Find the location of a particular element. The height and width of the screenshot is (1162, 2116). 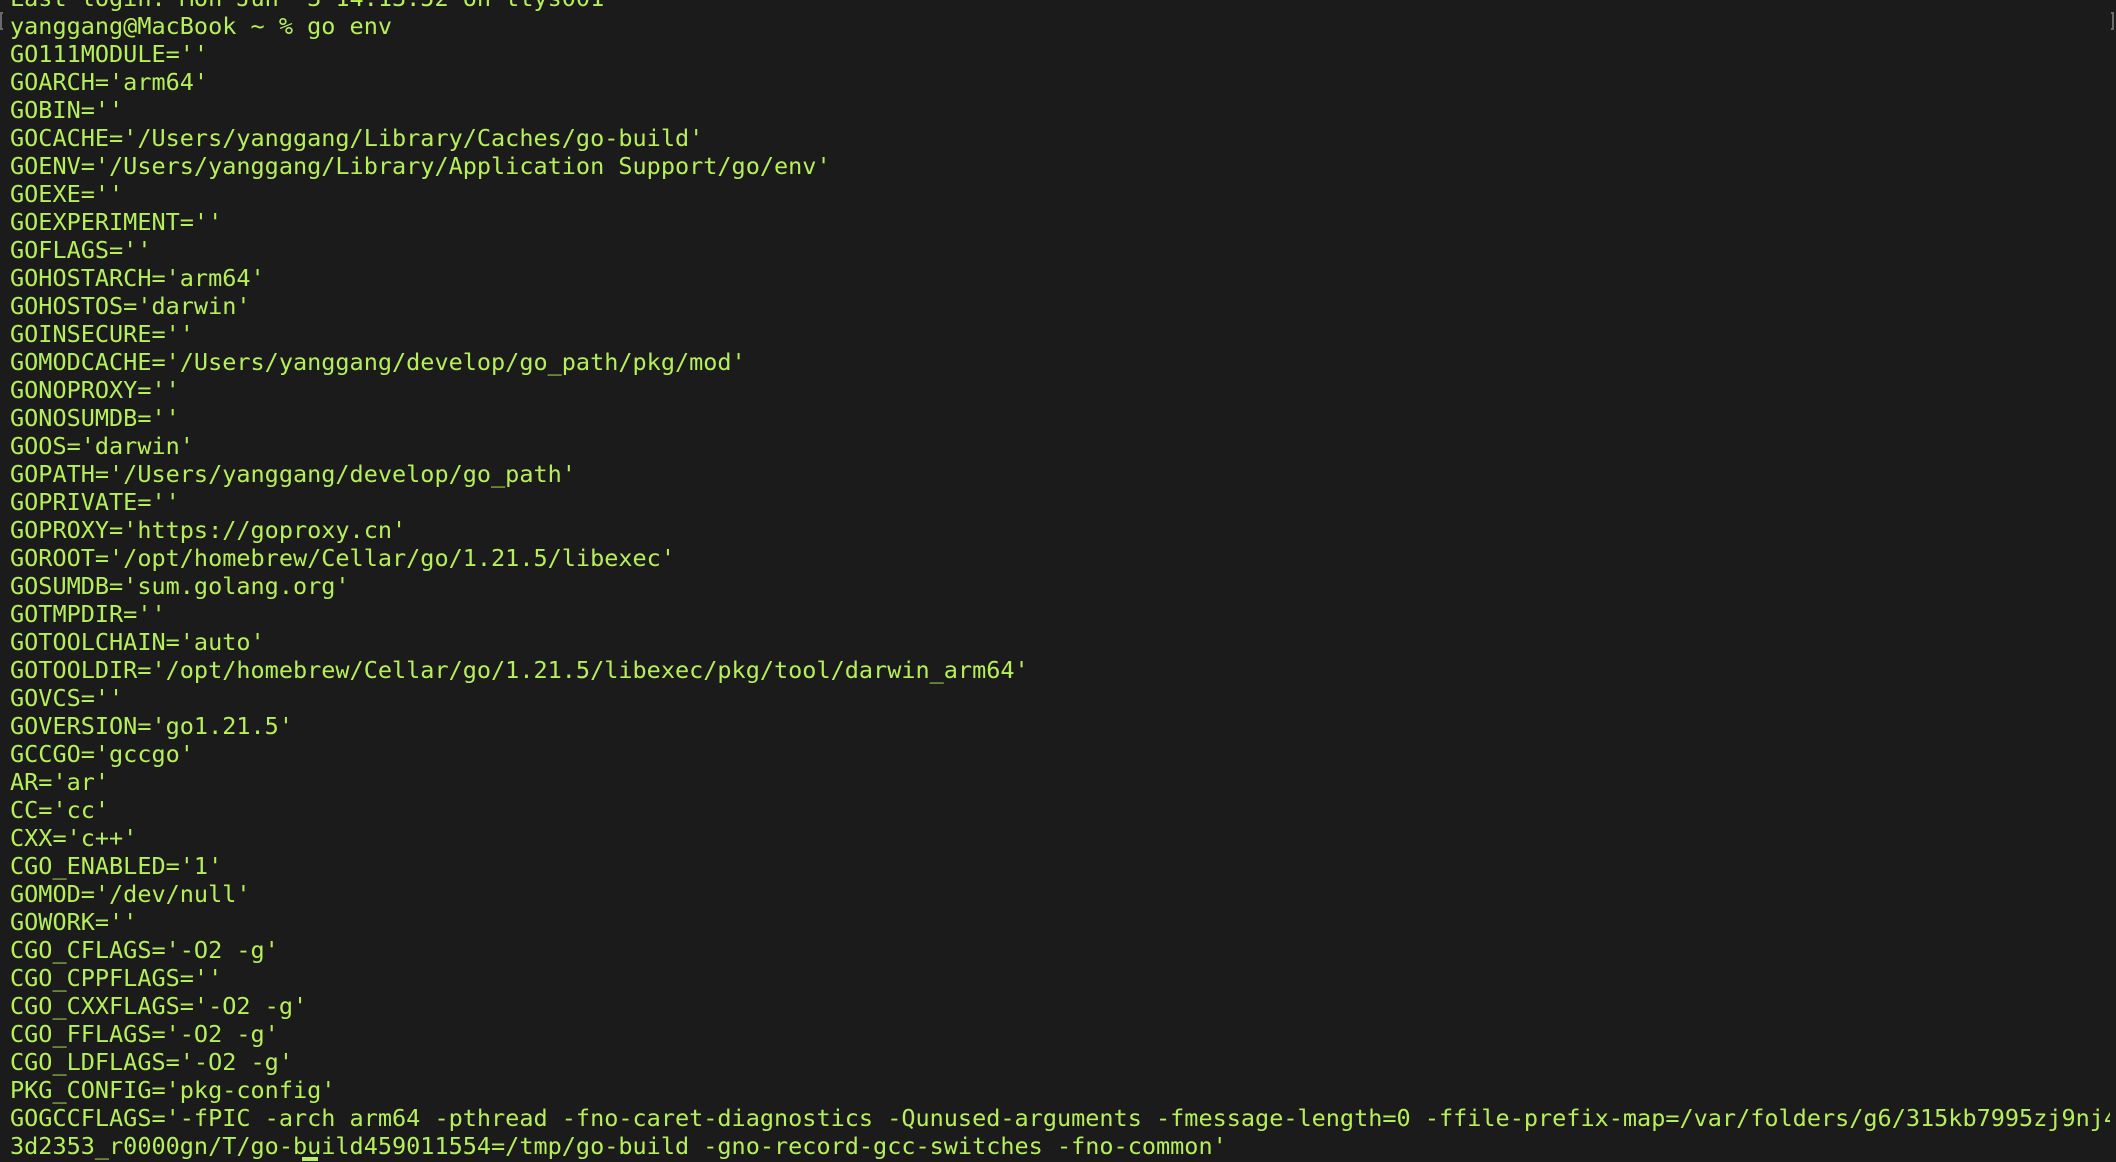

env-line: GOPRIVATE='' is located at coordinates (95, 502).